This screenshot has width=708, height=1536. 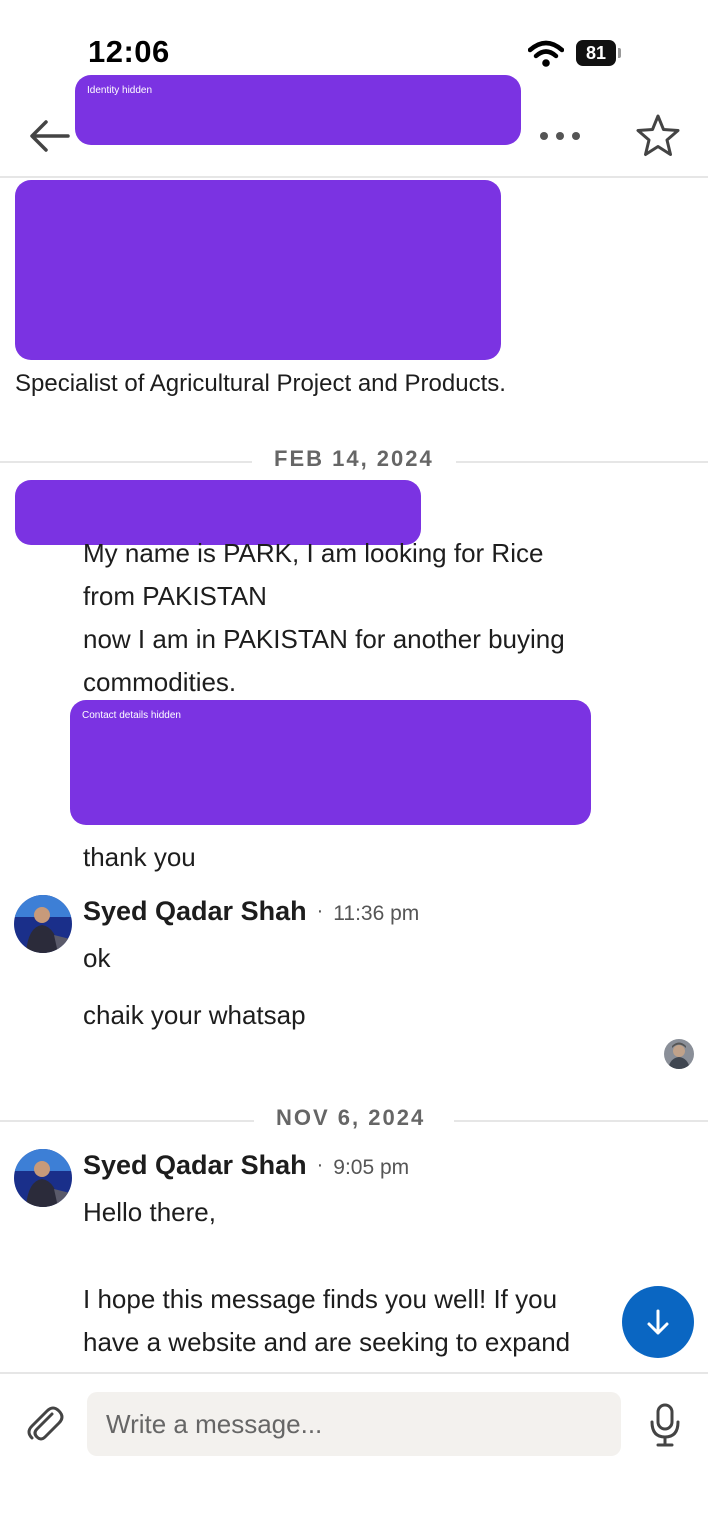 I want to click on star-outline-icon, so click(x=658, y=135).